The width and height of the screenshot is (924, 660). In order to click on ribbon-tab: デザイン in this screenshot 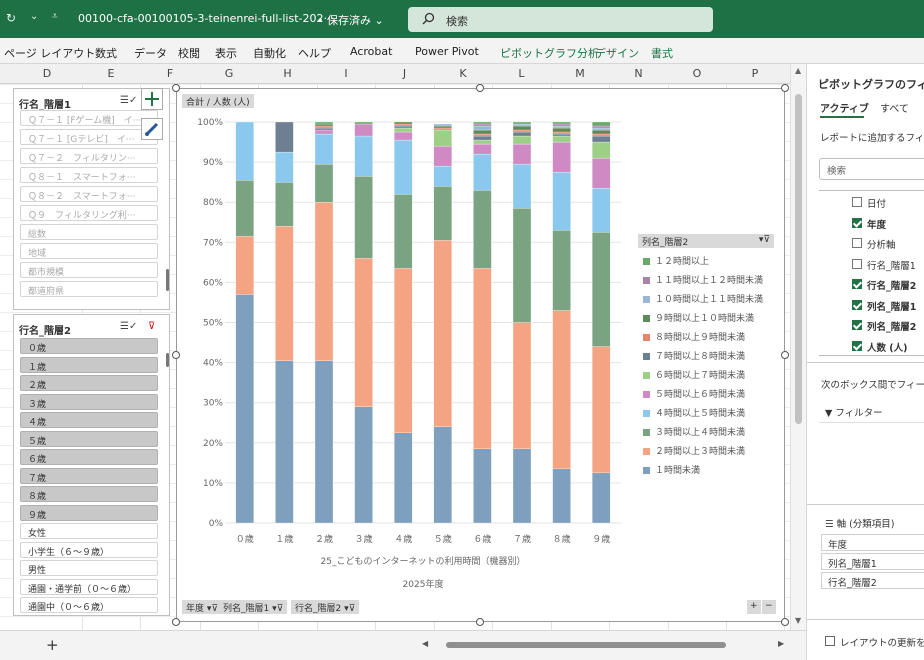, I will do `click(617, 53)`.